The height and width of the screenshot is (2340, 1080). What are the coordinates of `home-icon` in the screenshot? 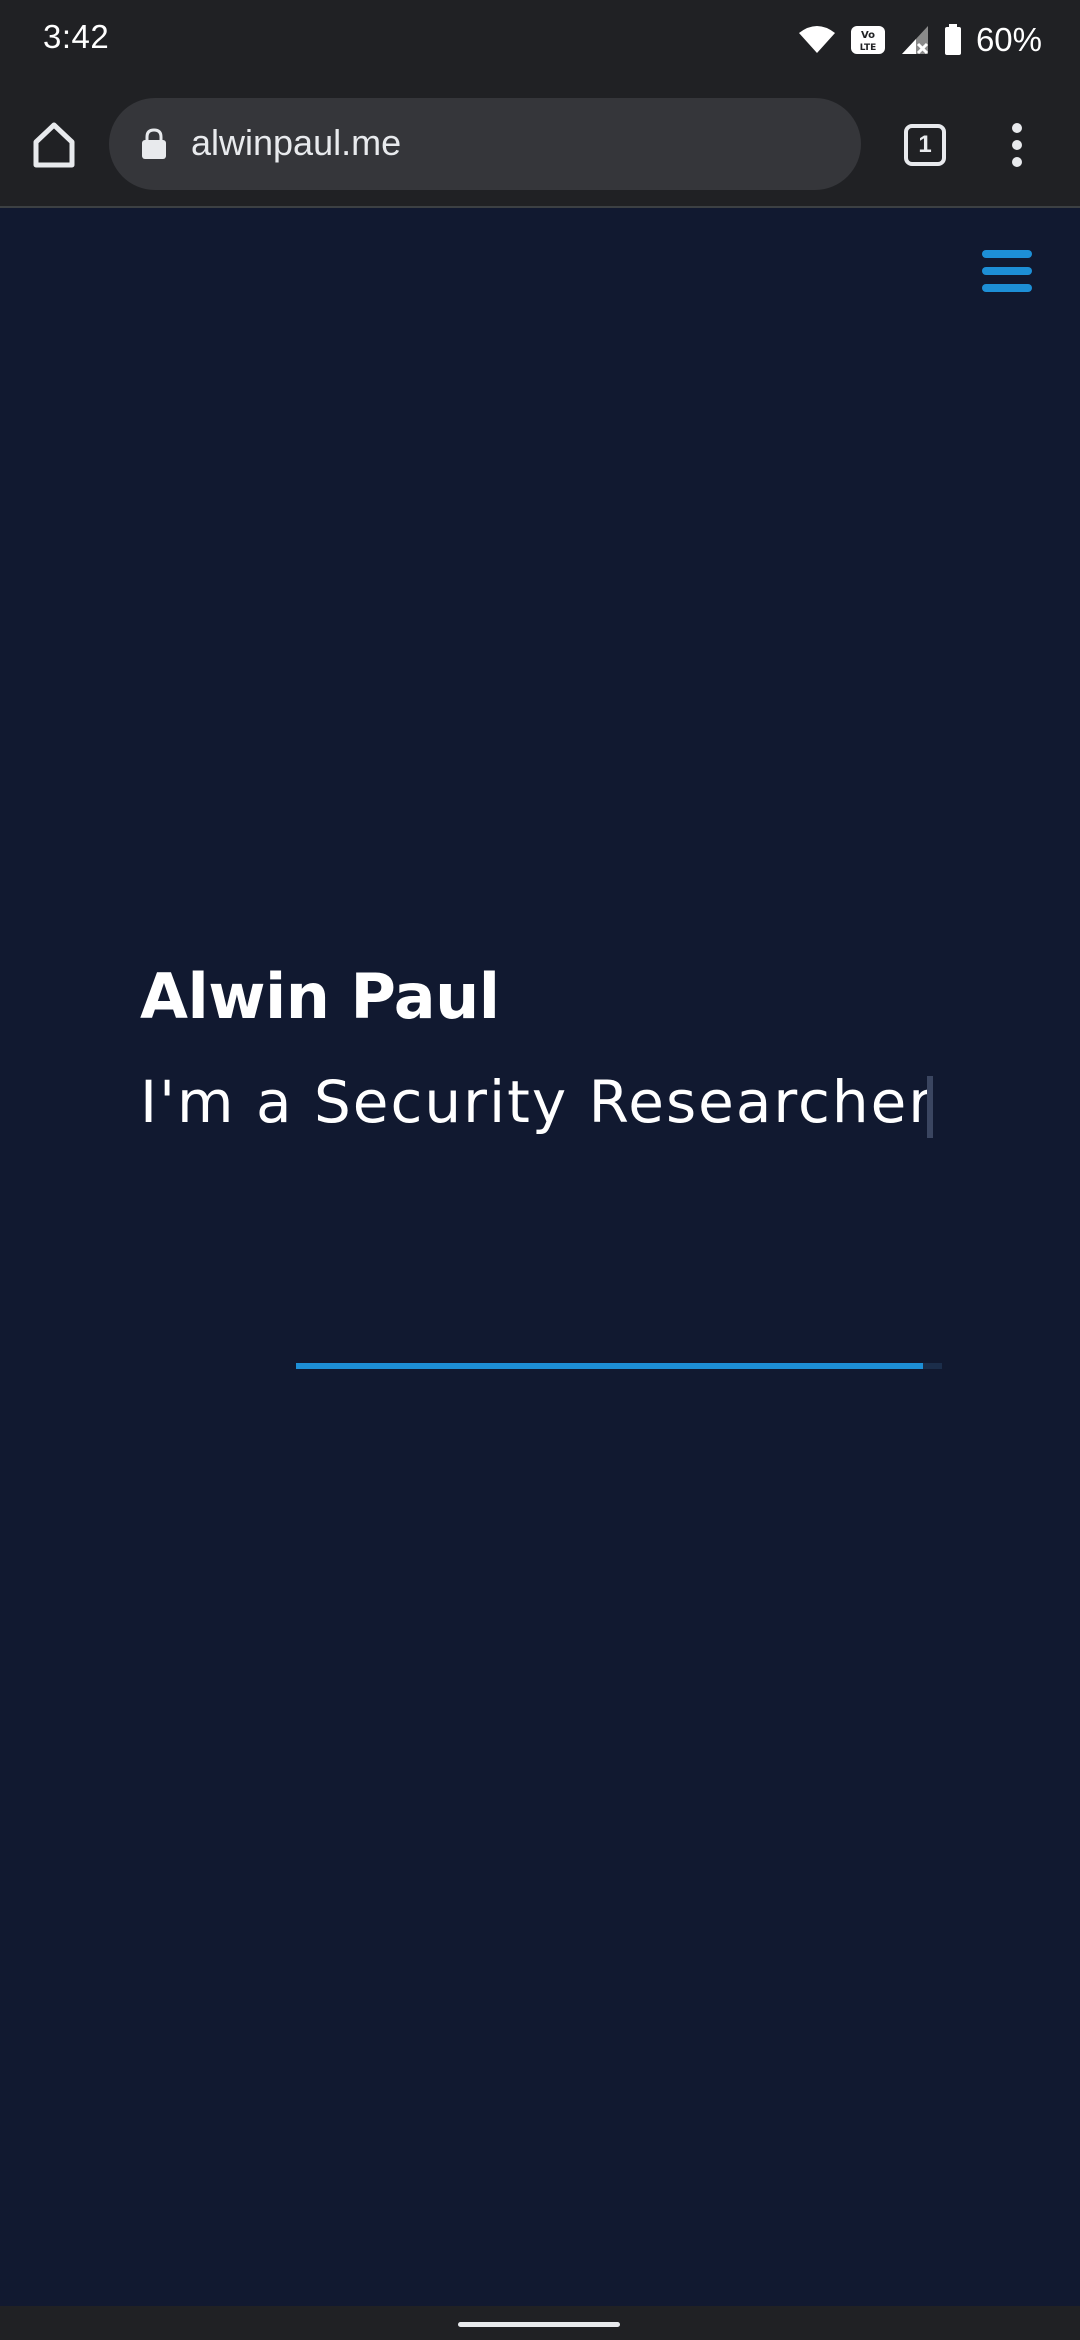 It's located at (54, 145).